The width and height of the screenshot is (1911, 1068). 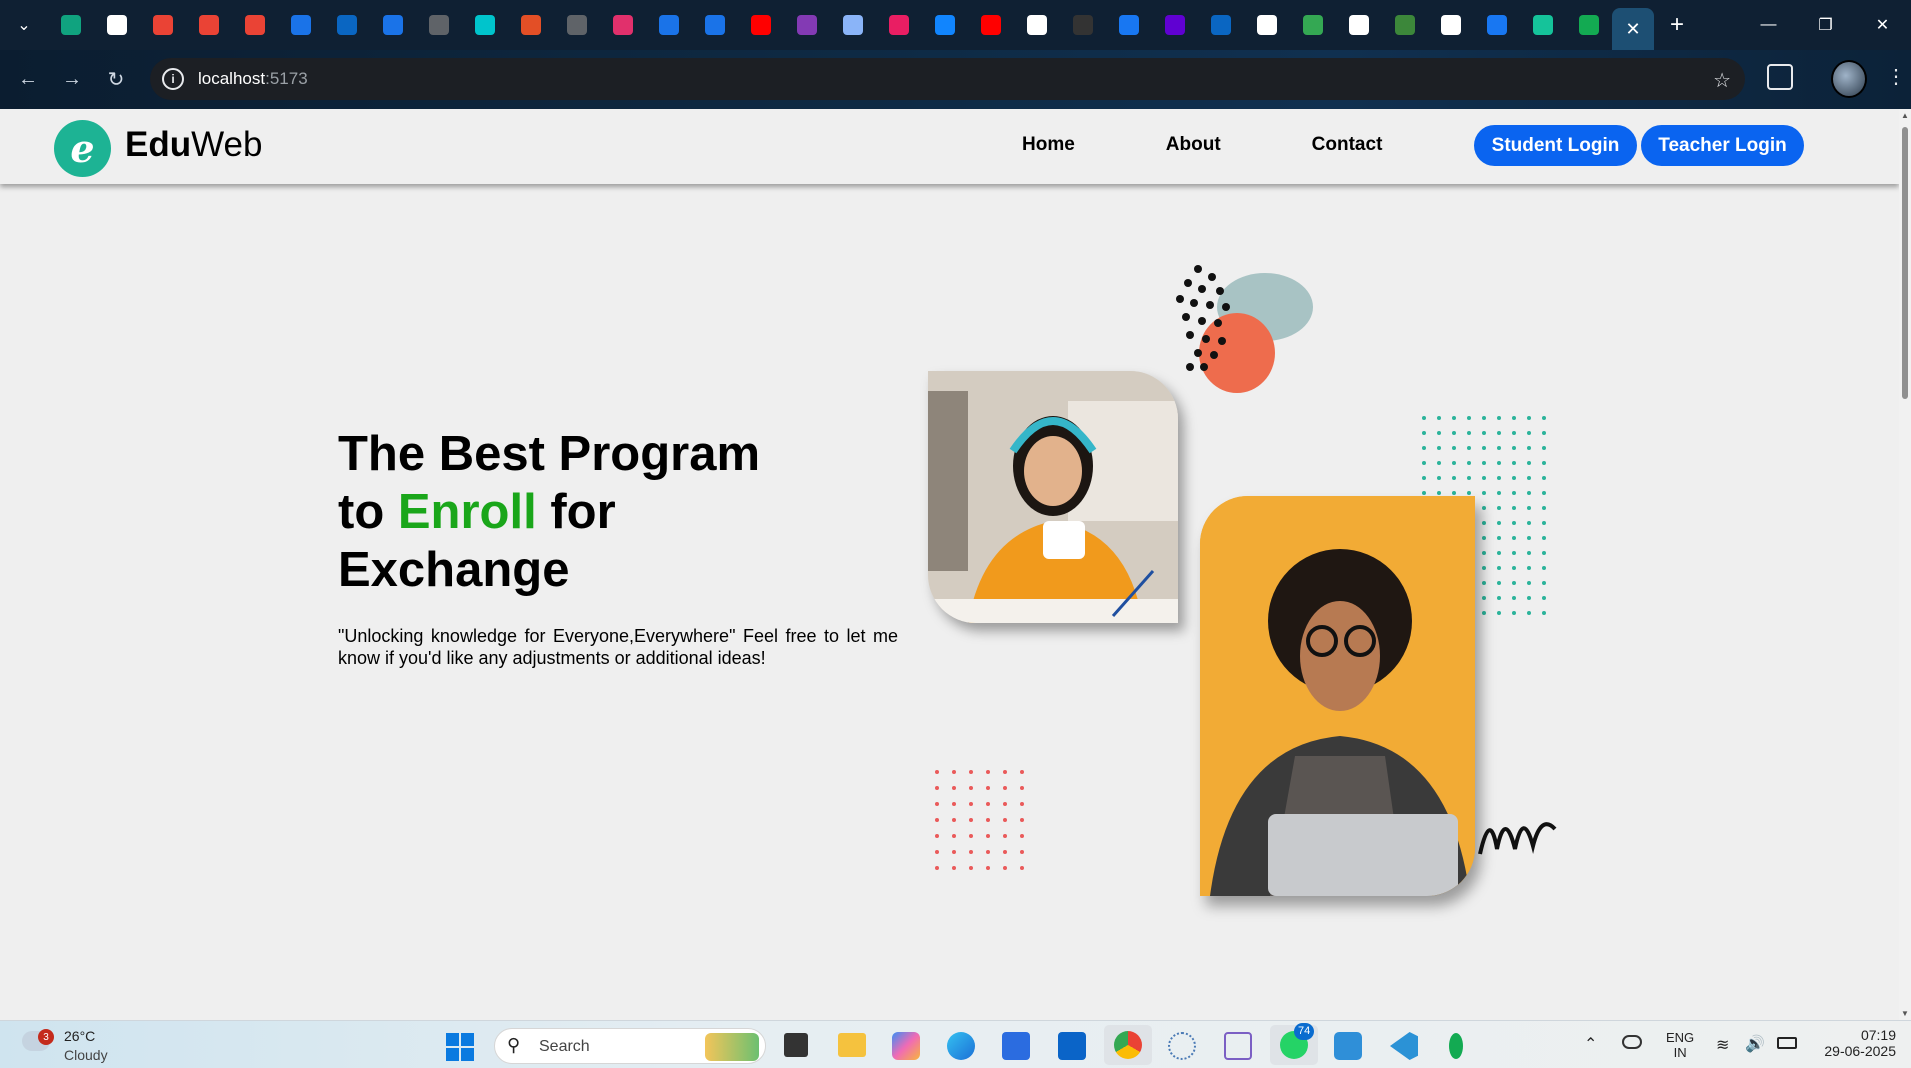 I want to click on bookmark-star-icon: ☆, so click(x=1722, y=80).